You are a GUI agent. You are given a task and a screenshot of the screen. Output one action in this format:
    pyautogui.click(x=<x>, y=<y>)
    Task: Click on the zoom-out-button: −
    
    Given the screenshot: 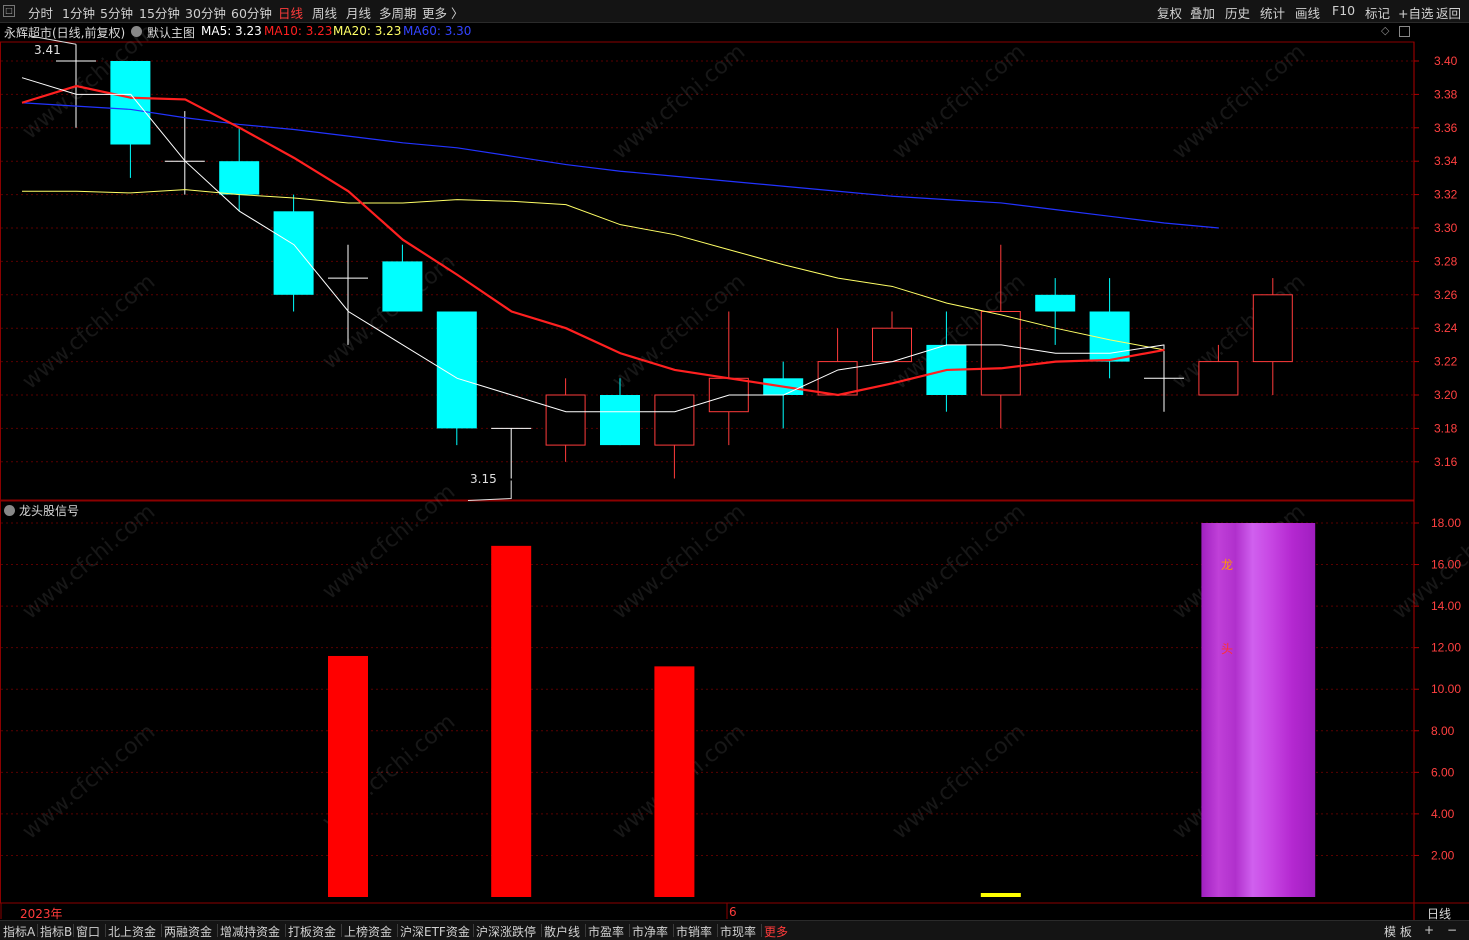 What is the action you would take?
    pyautogui.click(x=1452, y=930)
    